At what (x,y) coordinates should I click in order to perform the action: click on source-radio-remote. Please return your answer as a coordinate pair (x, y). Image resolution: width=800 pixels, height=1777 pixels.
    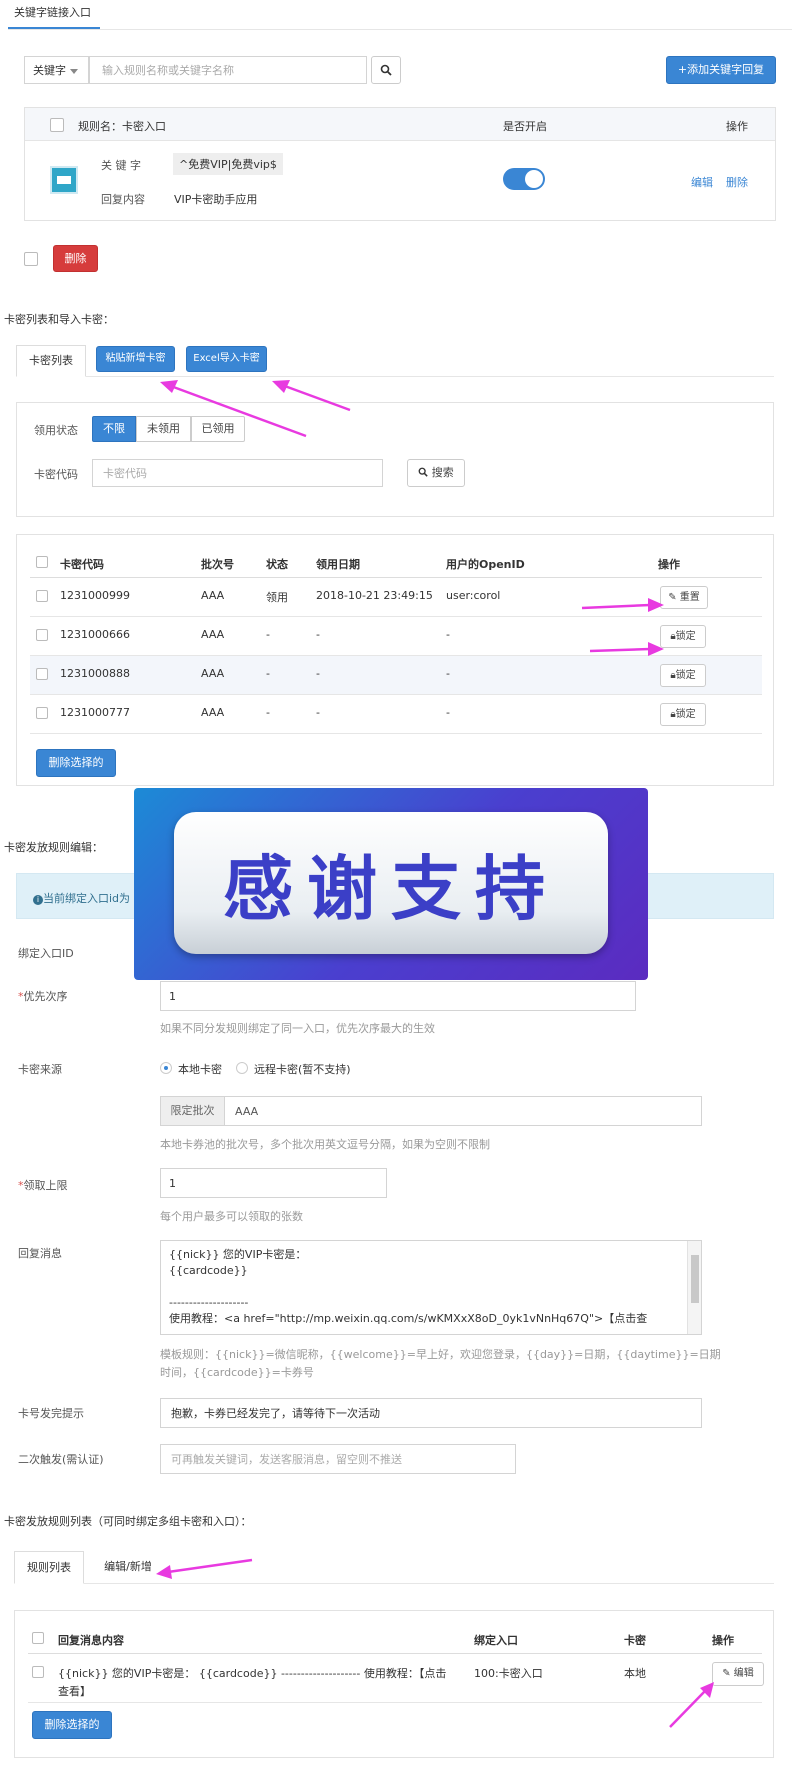
    Looking at the image, I should click on (242, 1068).